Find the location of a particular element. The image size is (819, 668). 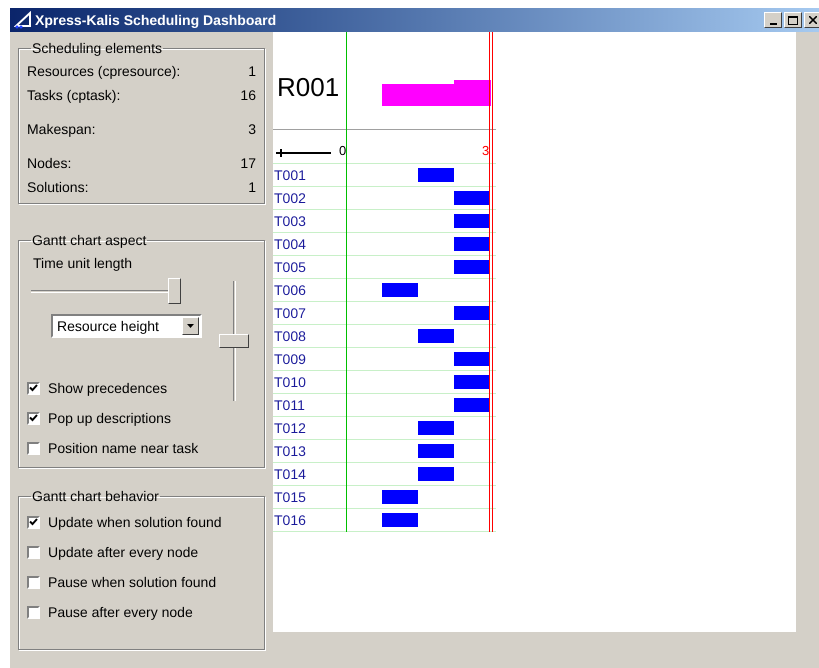

task-label: T012 is located at coordinates (290, 428).